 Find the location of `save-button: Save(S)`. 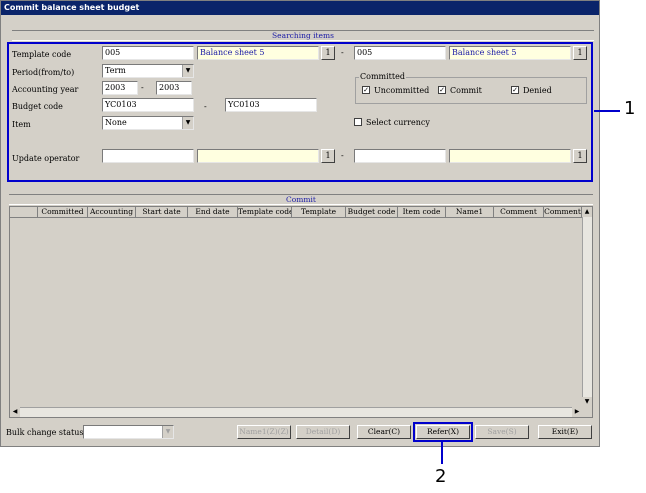

save-button: Save(S) is located at coordinates (502, 432).